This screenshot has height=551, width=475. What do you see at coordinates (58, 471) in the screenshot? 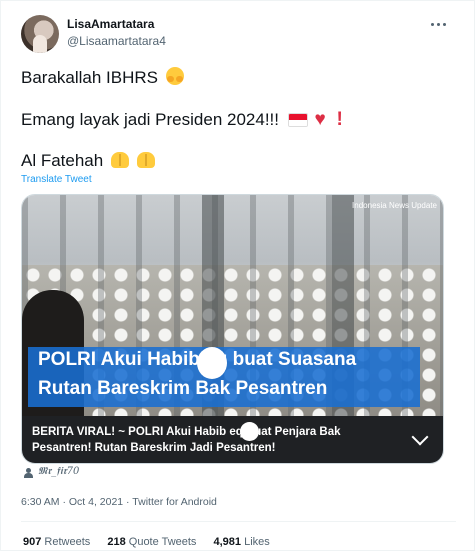
I see `media-credit: 𝕸𝖗_𝖋𝖎𝖗70` at bounding box center [58, 471].